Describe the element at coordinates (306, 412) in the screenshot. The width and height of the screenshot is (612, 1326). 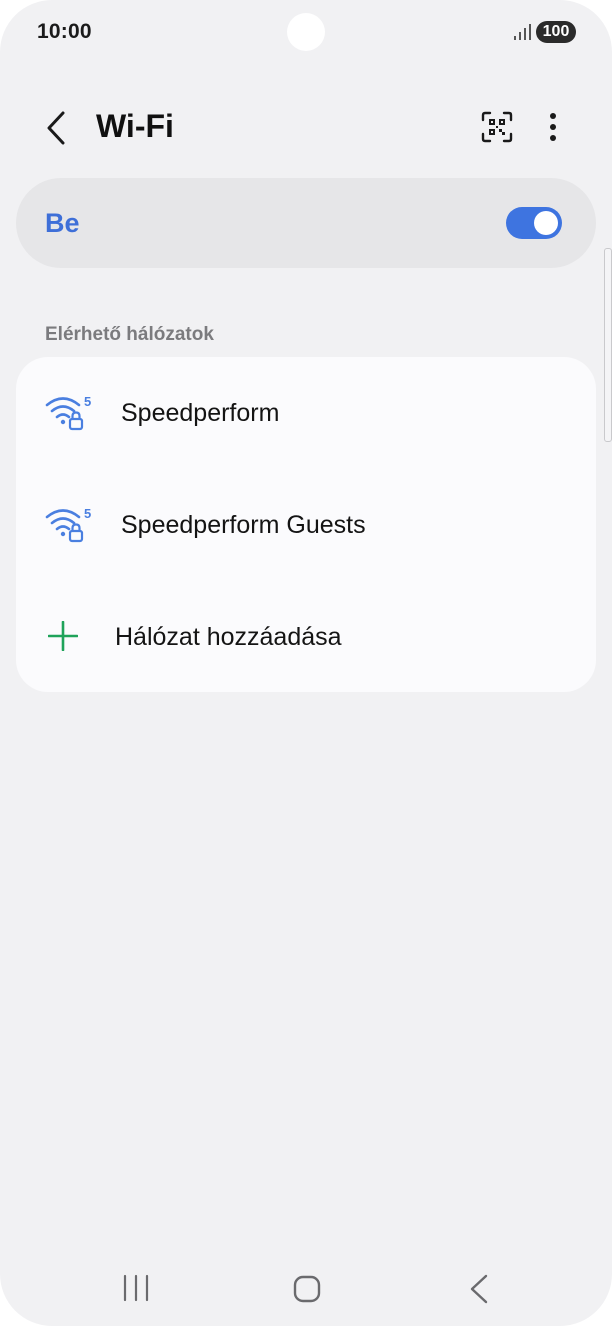
I see `network-item: 5 Speedperform` at that location.